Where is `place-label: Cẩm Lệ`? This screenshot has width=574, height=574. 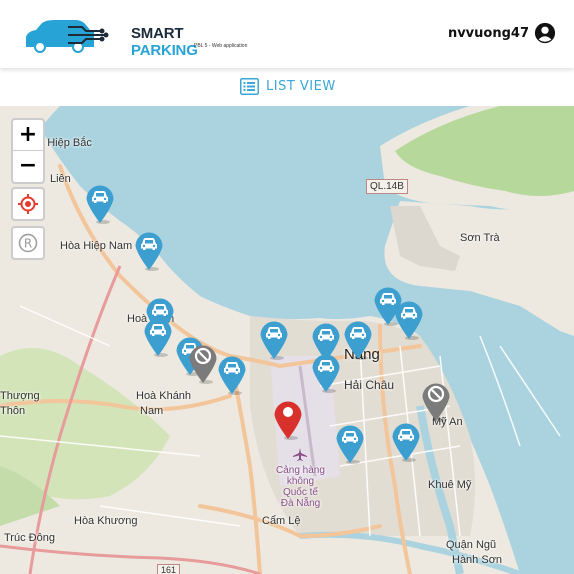 place-label: Cẩm Lệ is located at coordinates (281, 521).